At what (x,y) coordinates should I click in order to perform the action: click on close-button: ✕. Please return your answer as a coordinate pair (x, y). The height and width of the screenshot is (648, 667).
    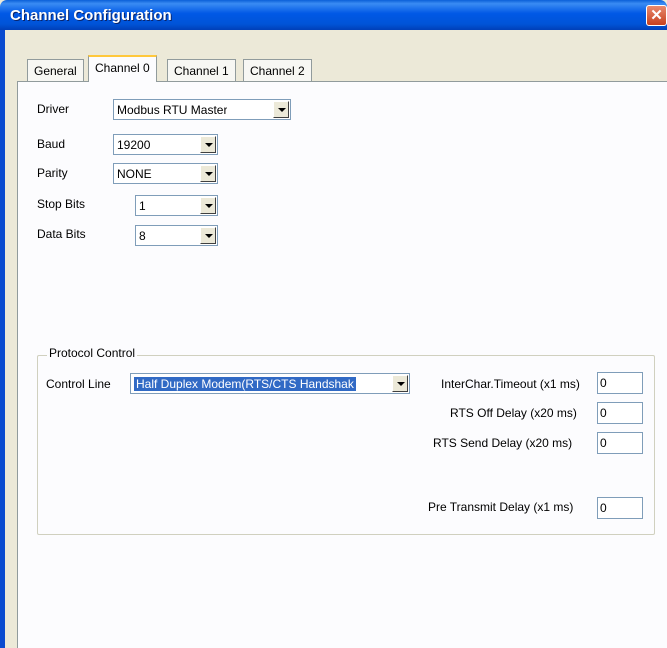
    Looking at the image, I should click on (656, 15).